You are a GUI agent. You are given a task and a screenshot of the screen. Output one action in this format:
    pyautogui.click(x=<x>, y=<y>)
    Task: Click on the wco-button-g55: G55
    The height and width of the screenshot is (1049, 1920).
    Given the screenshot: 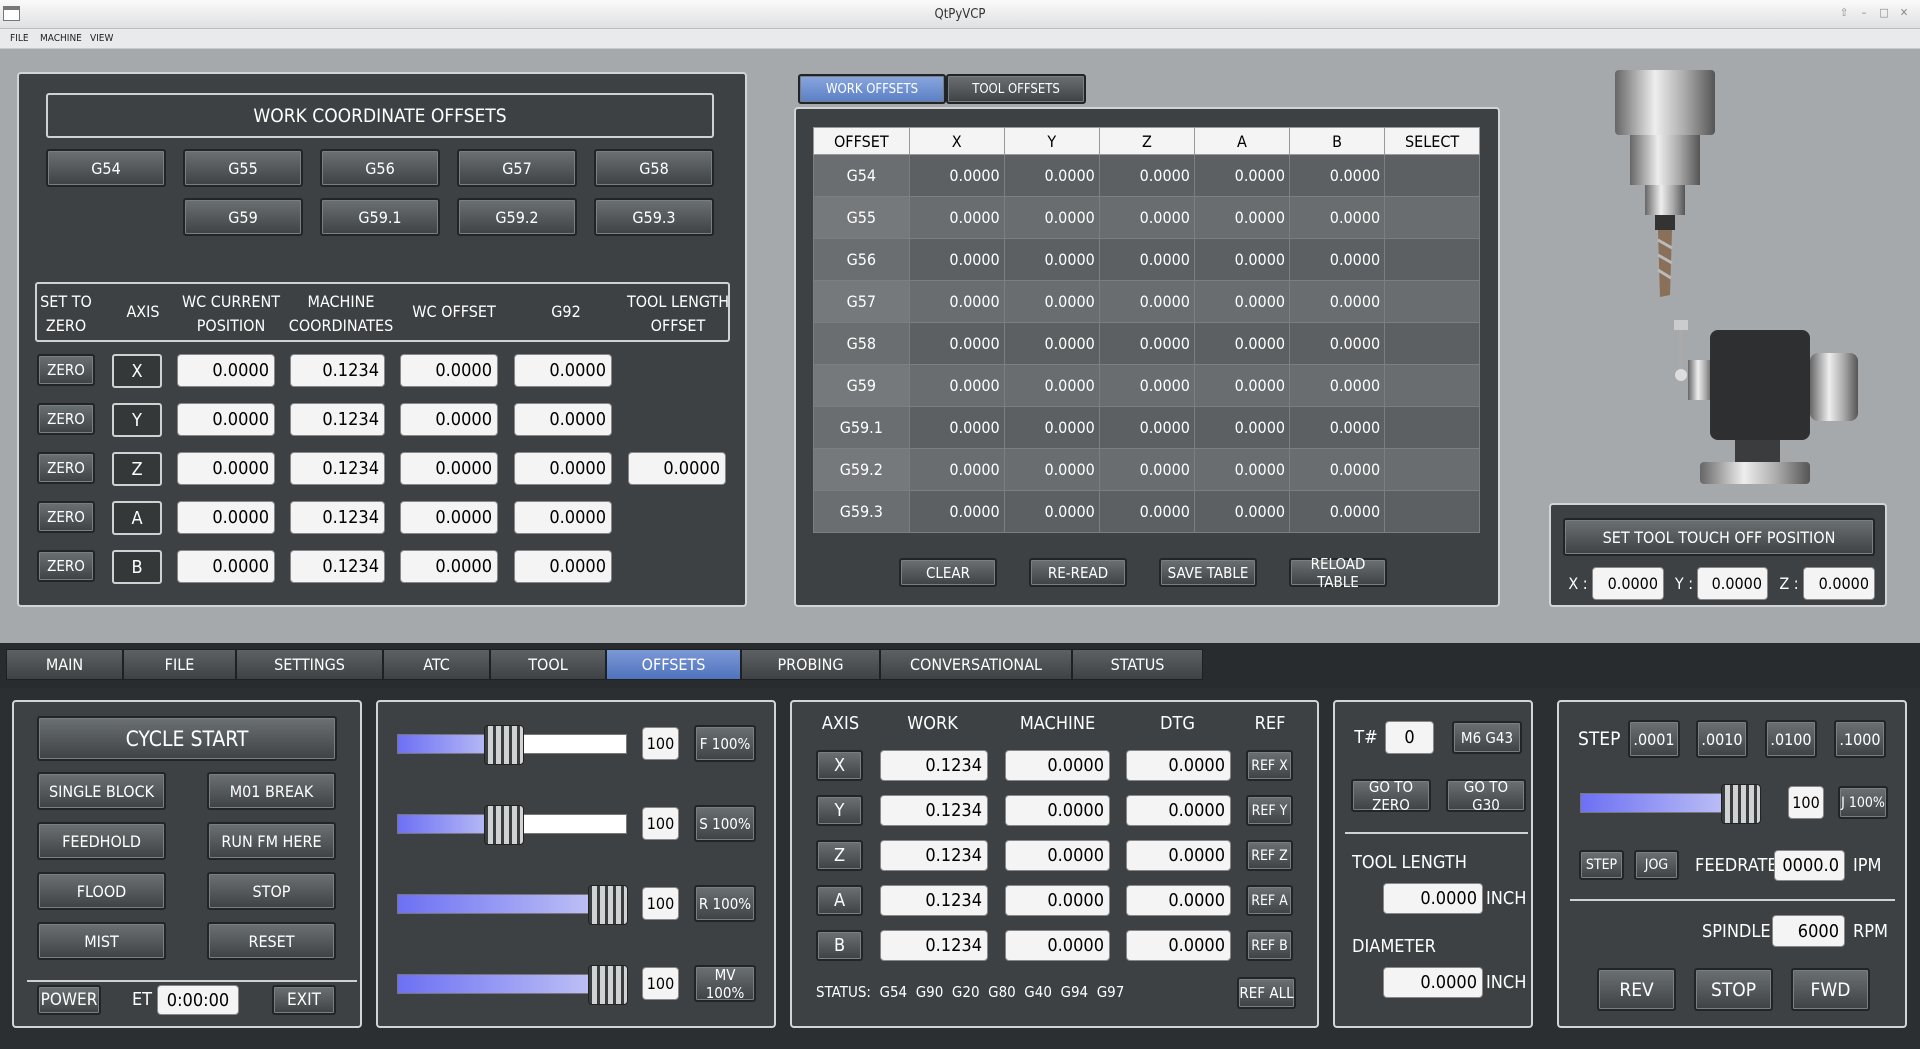 What is the action you would take?
    pyautogui.click(x=243, y=168)
    